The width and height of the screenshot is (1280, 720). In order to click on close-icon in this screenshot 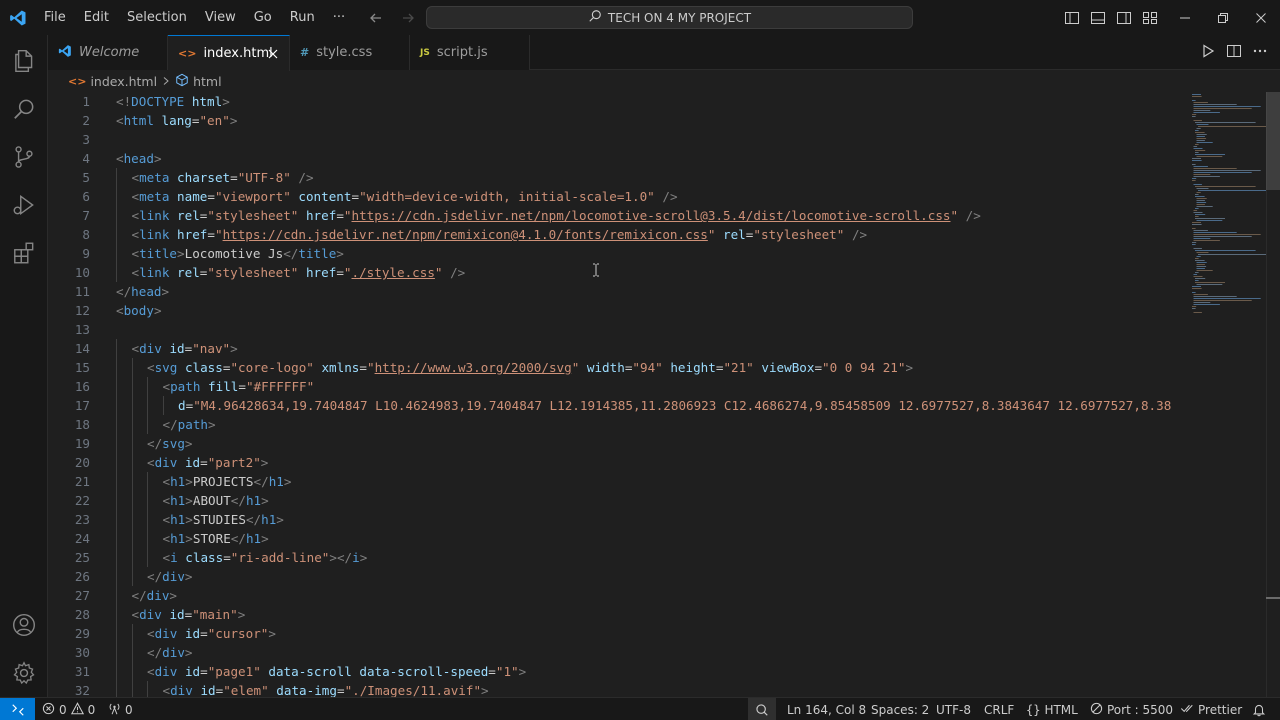, I will do `click(273, 54)`.